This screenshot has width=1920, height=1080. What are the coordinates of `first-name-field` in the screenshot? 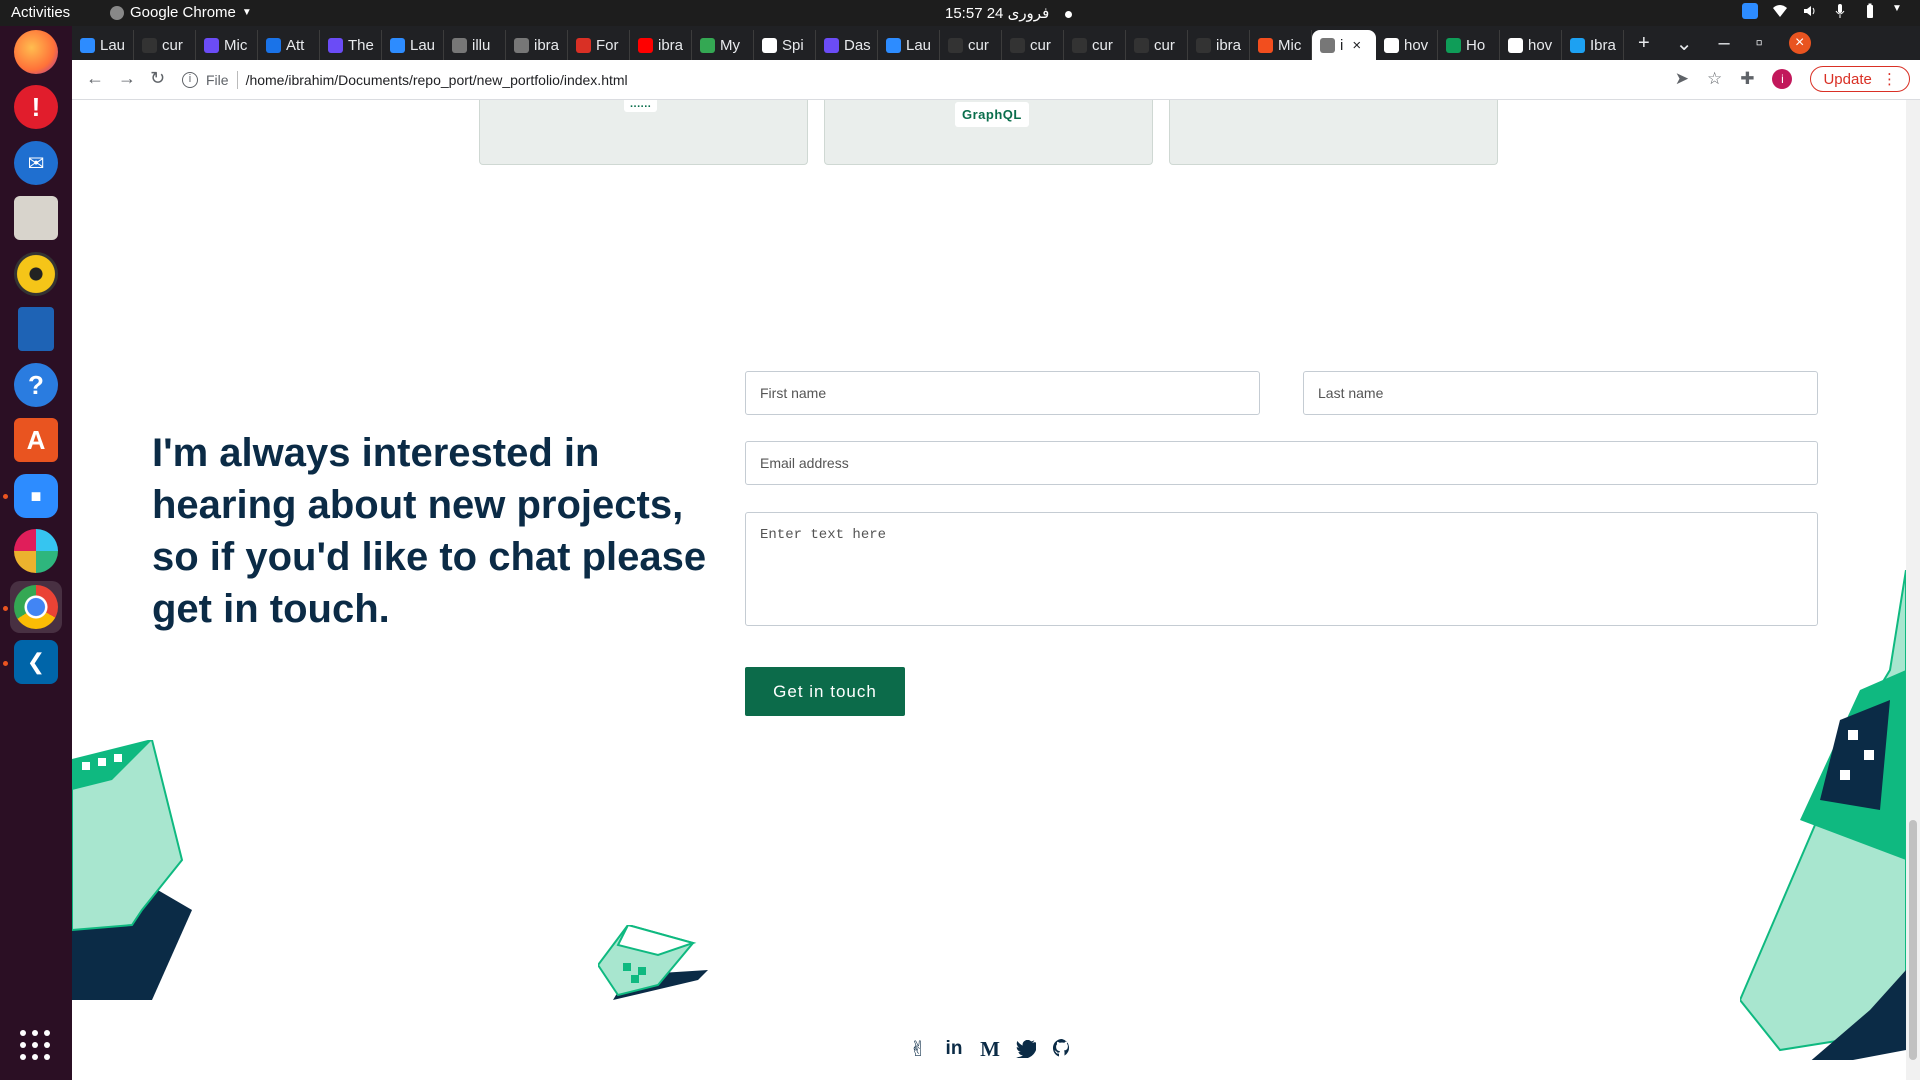 It's located at (1002, 393).